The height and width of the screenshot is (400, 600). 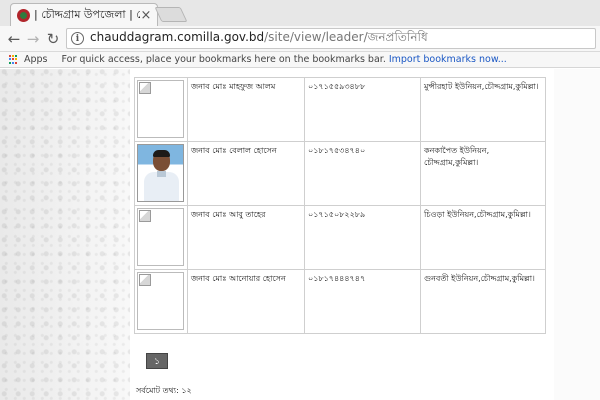 I want to click on tab-title: | চৌদ্দগ্রাম উপজেলা | চৌদ্দগ্, so click(x=87, y=14).